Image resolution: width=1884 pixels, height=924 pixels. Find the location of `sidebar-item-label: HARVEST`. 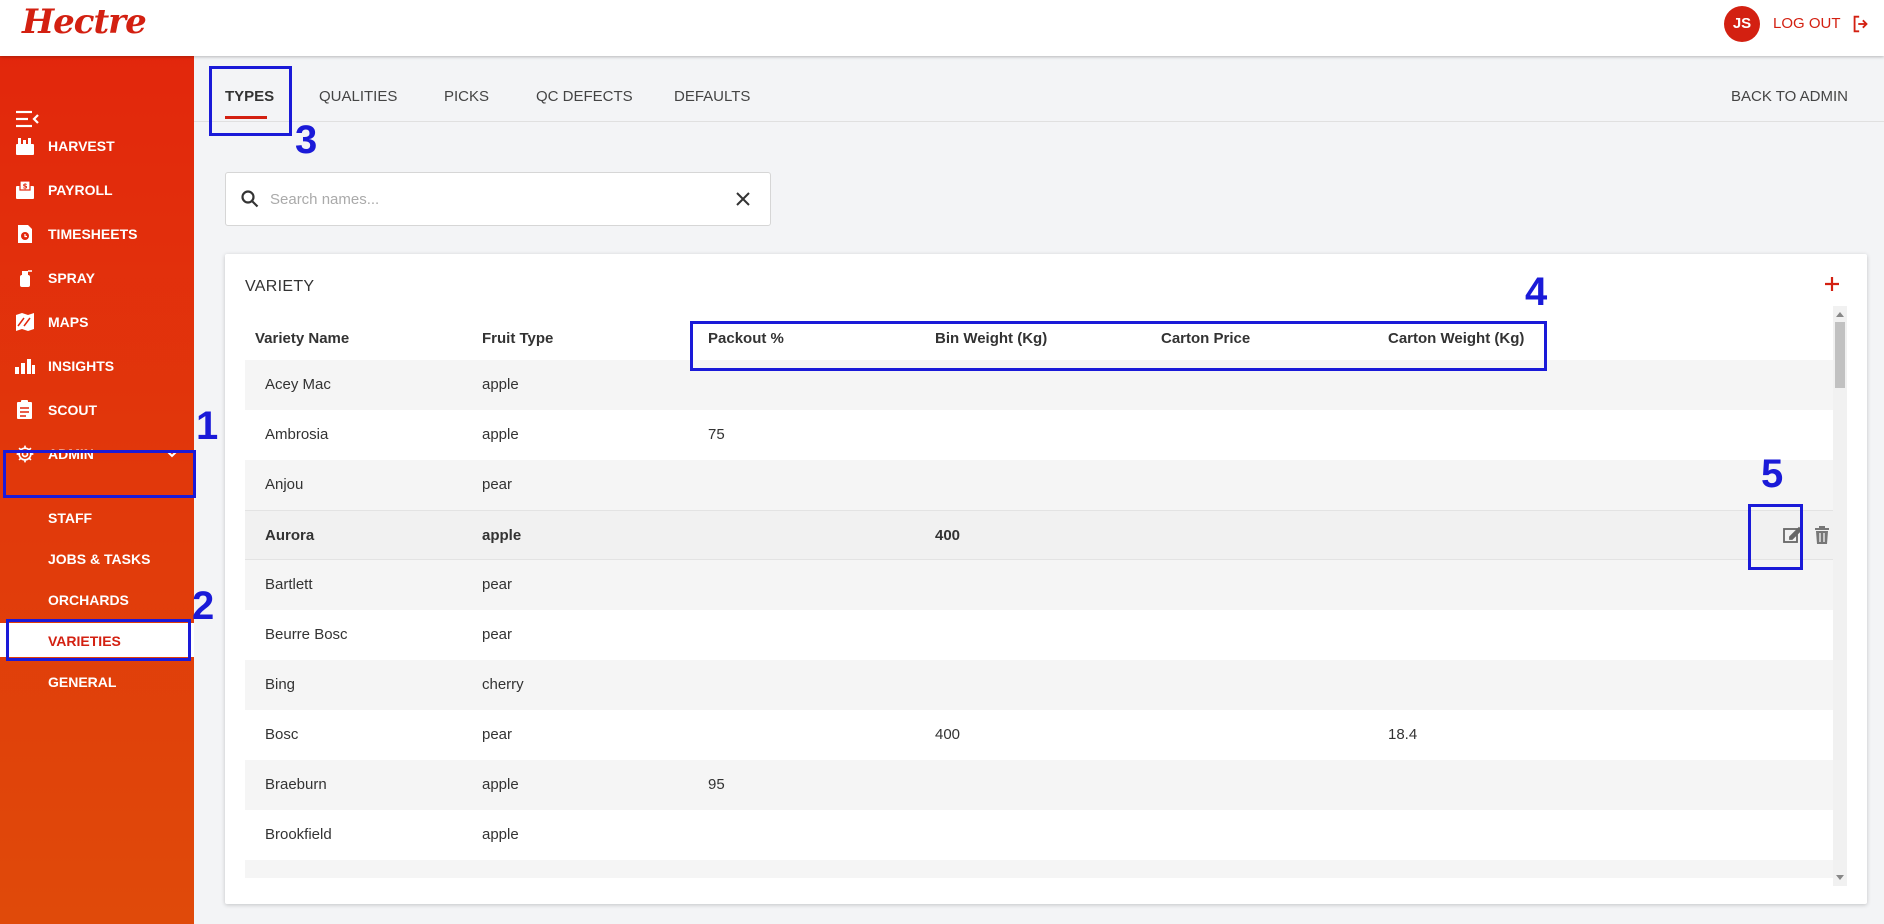

sidebar-item-label: HARVEST is located at coordinates (81, 146).